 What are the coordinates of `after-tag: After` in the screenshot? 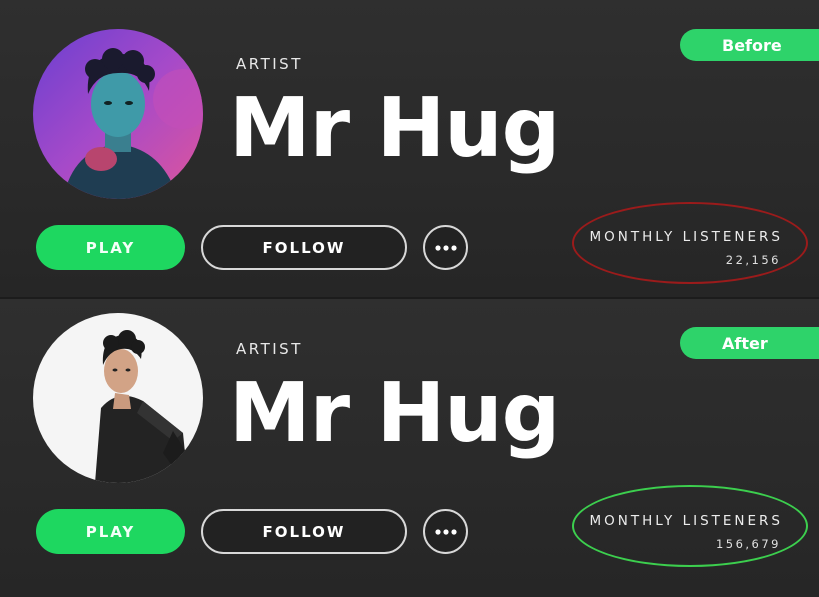 It's located at (749, 343).